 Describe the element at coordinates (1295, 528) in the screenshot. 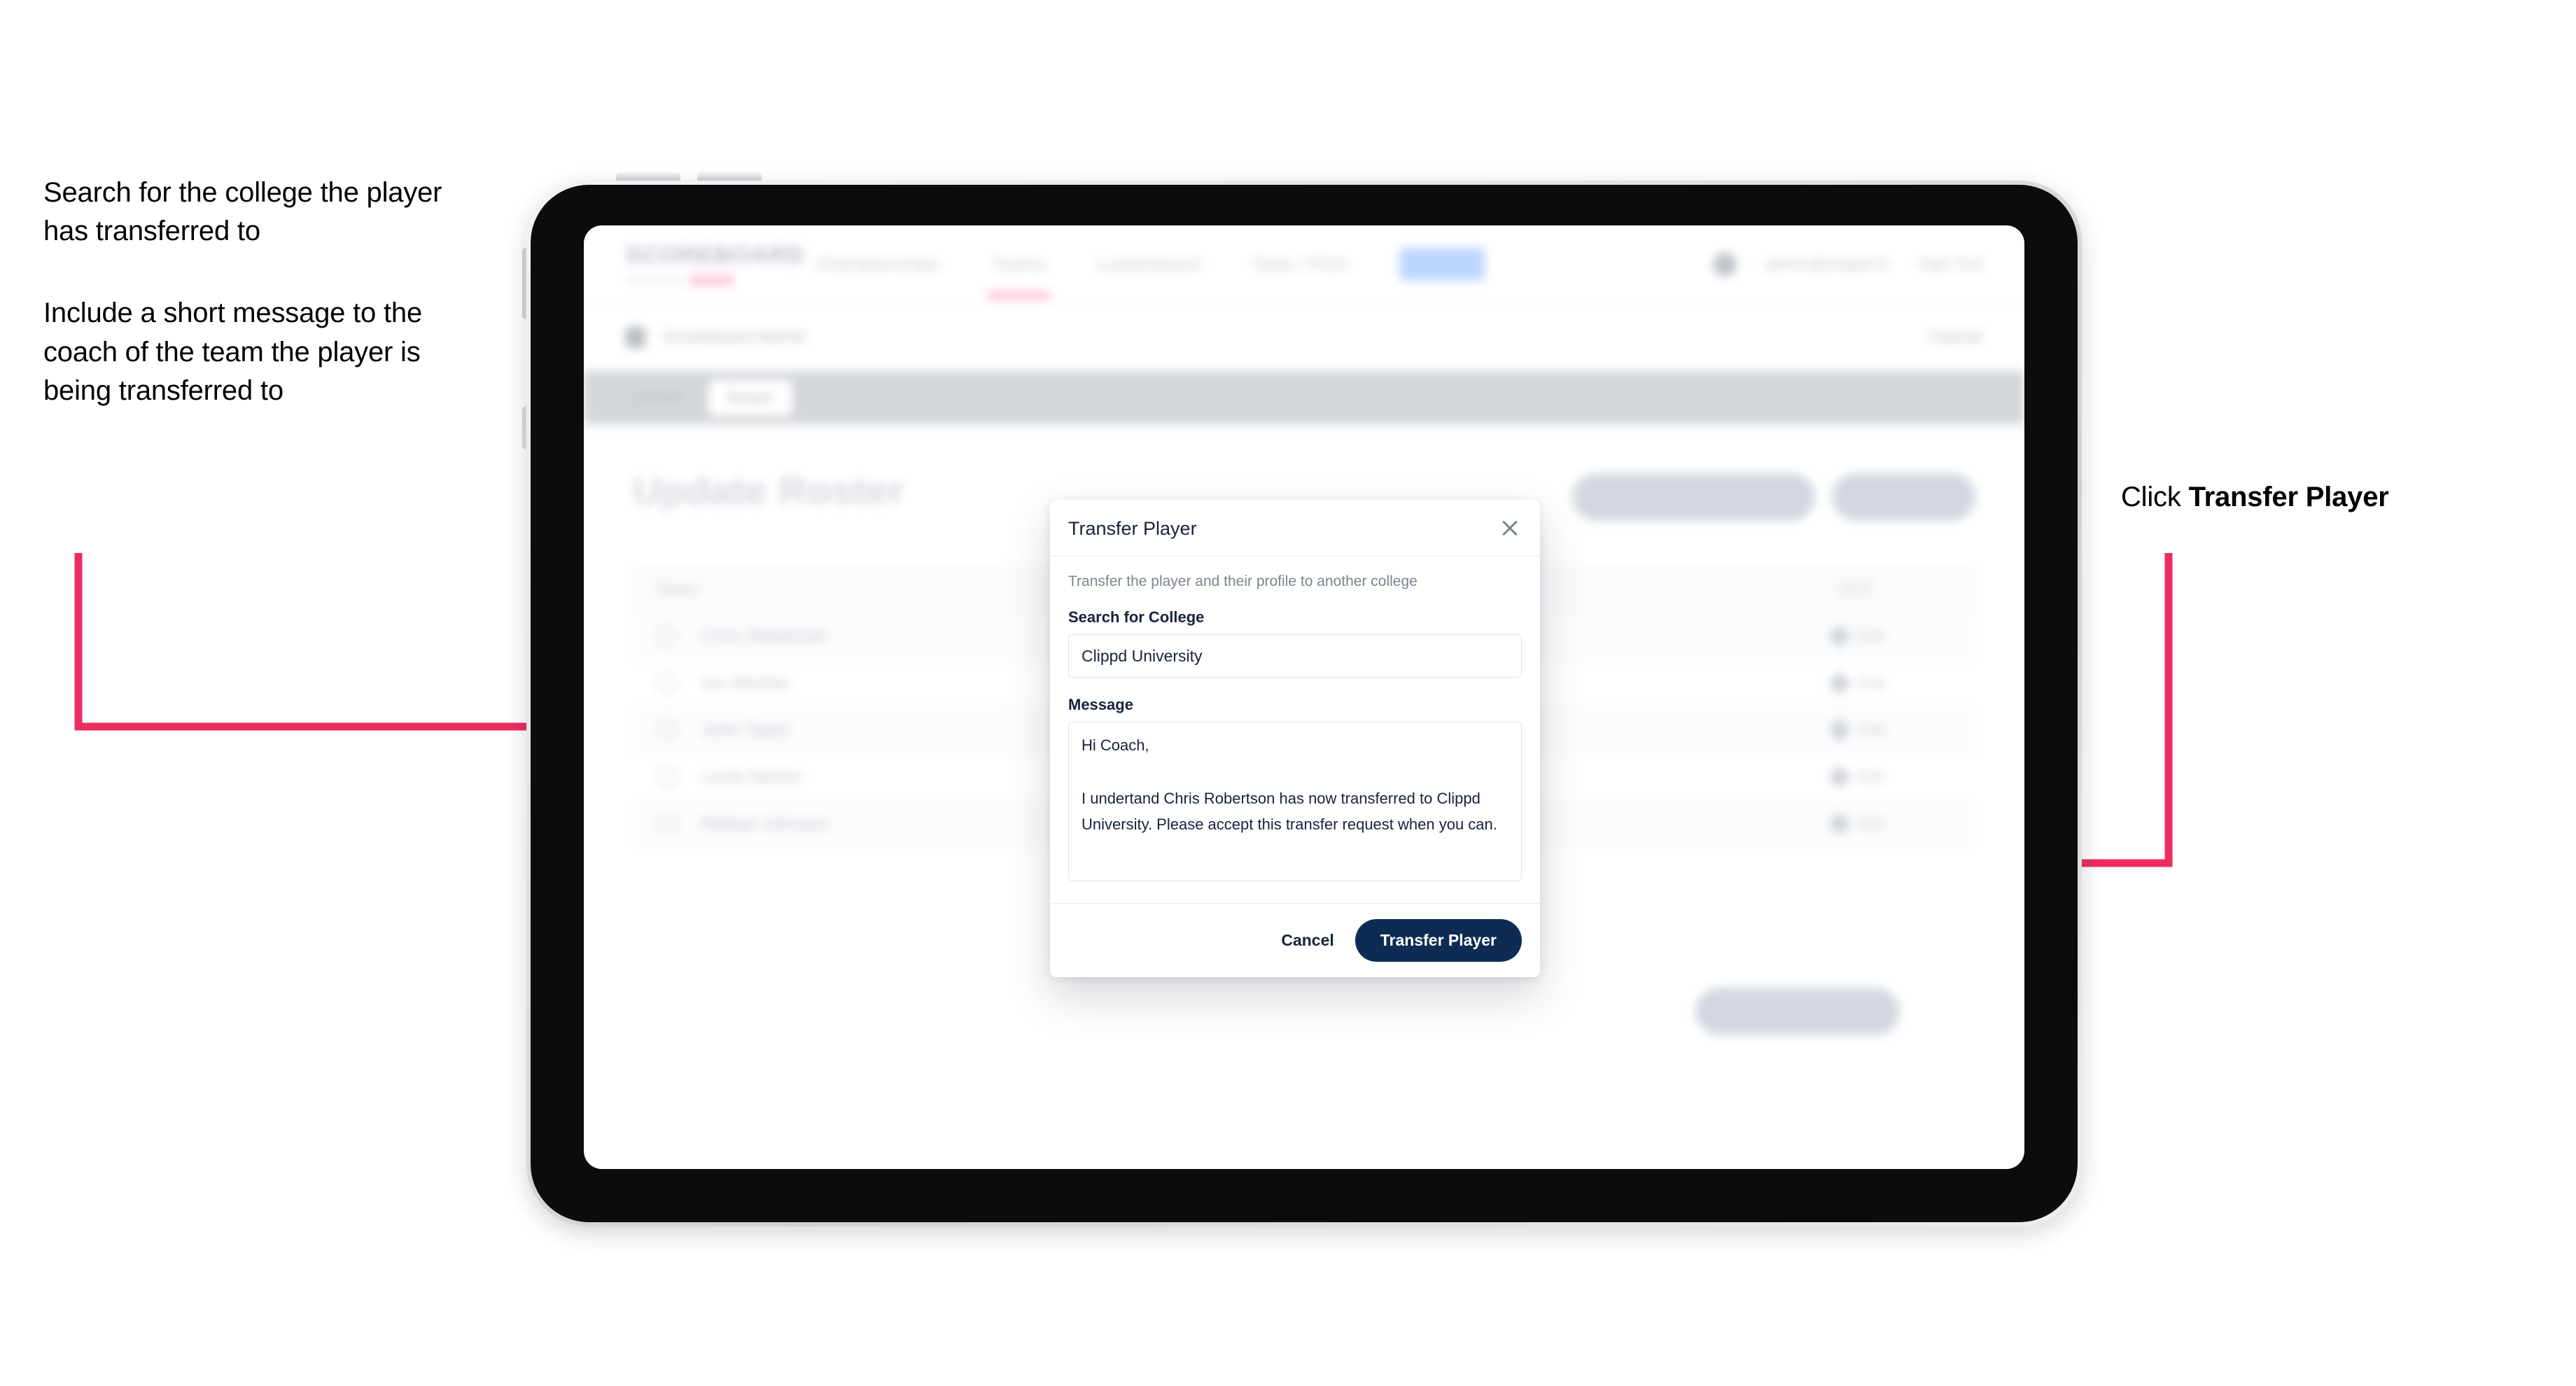

I see `dialog-header: Transfer Player` at that location.